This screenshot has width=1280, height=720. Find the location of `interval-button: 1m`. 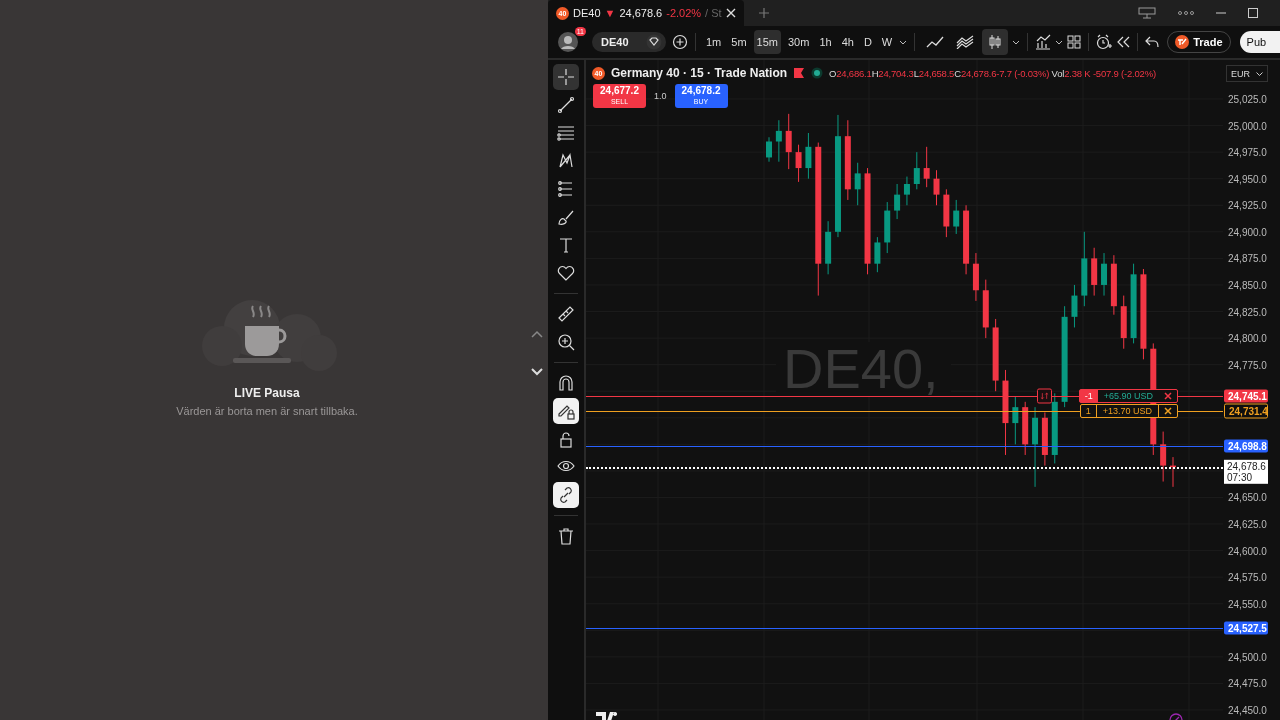

interval-button: 1m is located at coordinates (714, 42).